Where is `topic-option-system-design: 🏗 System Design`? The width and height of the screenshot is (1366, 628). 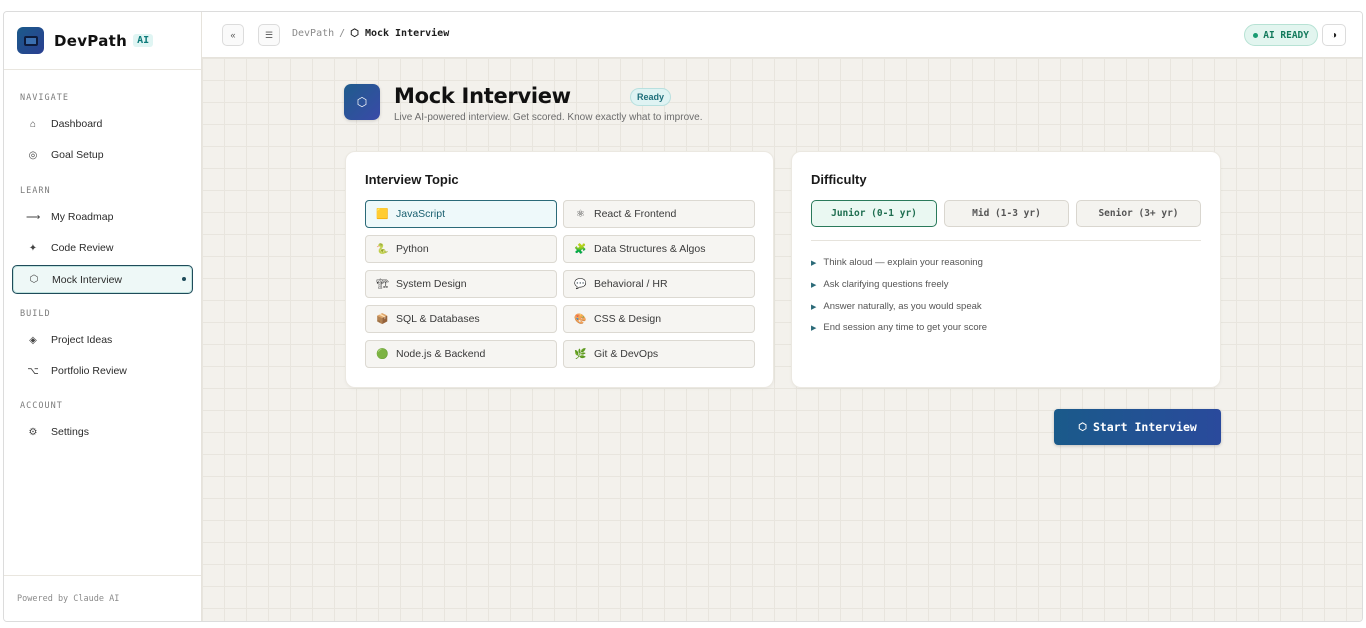
topic-option-system-design: 🏗 System Design is located at coordinates (461, 284).